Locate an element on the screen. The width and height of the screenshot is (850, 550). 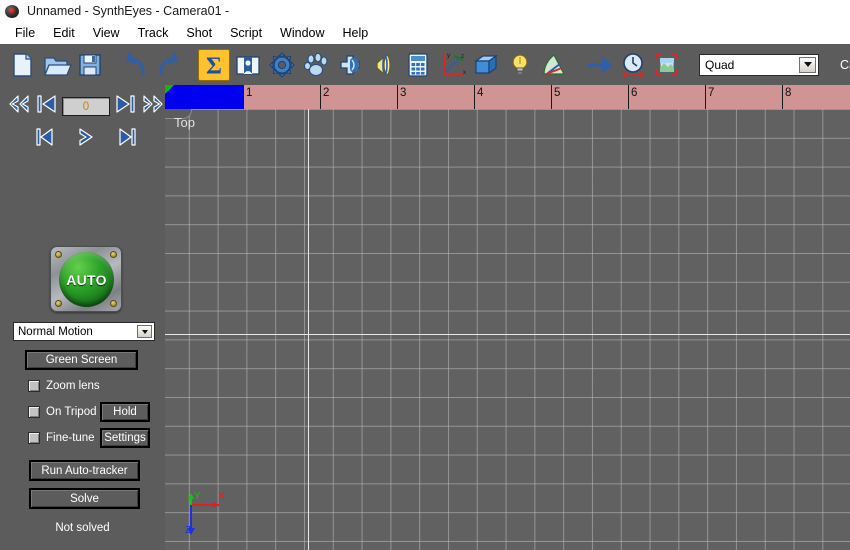
previous-frame-button is located at coordinates (46, 139).